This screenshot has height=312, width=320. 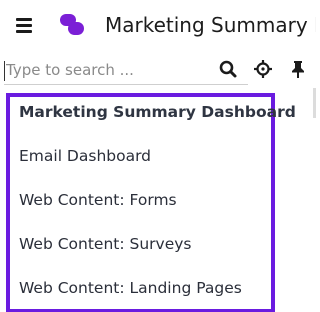 What do you see at coordinates (228, 69) in the screenshot?
I see `search-icon` at bounding box center [228, 69].